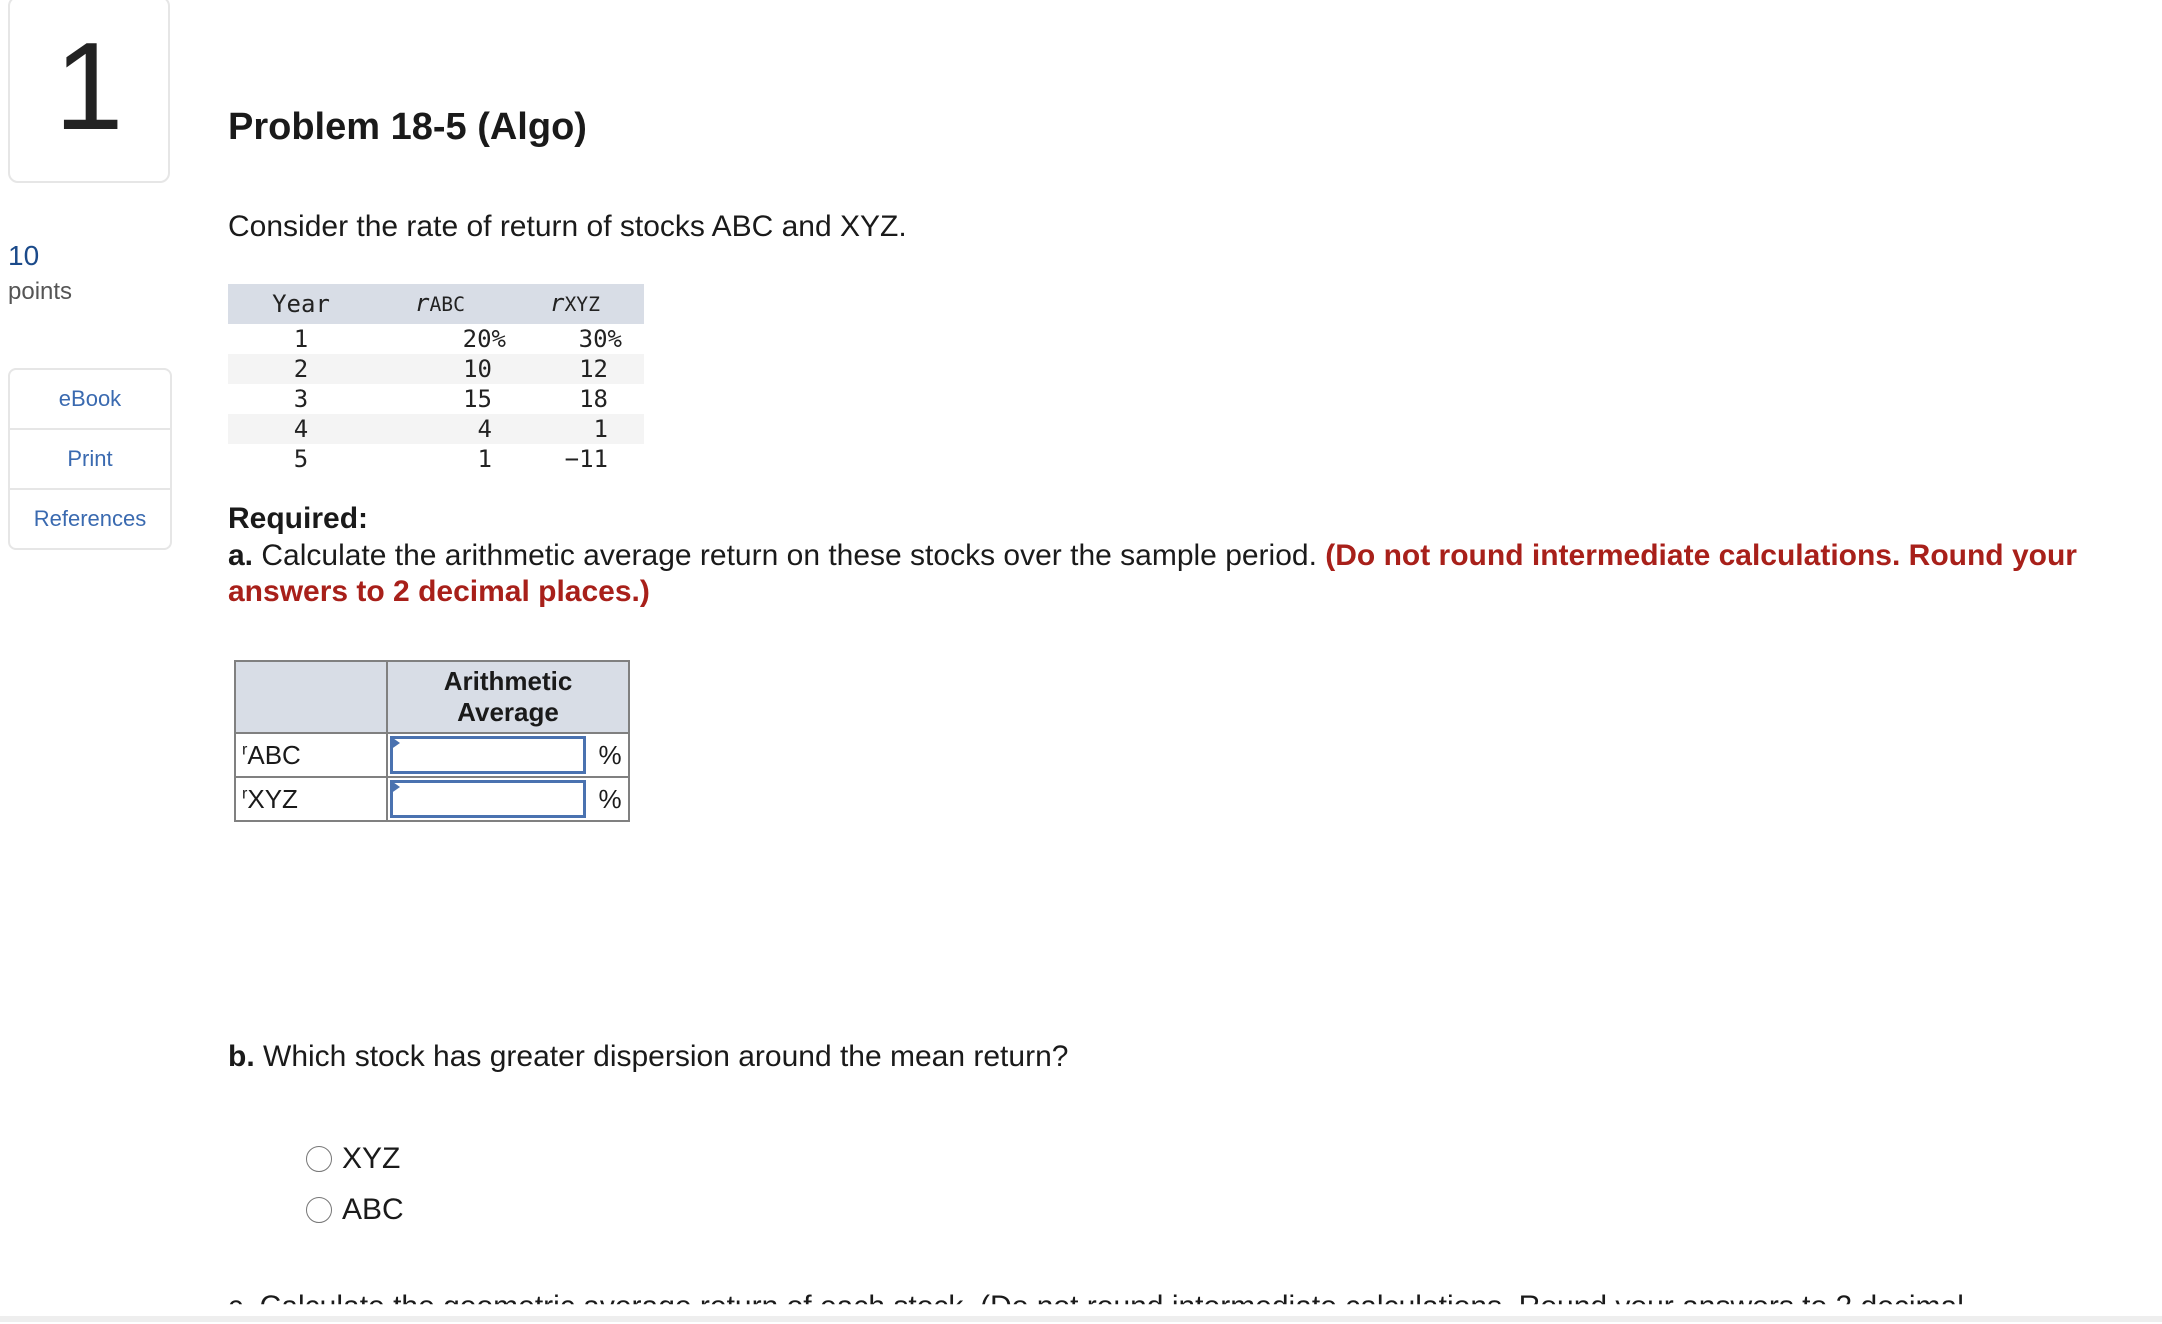 This screenshot has width=2162, height=1324. I want to click on answer-label-abc: rABC, so click(311, 755).